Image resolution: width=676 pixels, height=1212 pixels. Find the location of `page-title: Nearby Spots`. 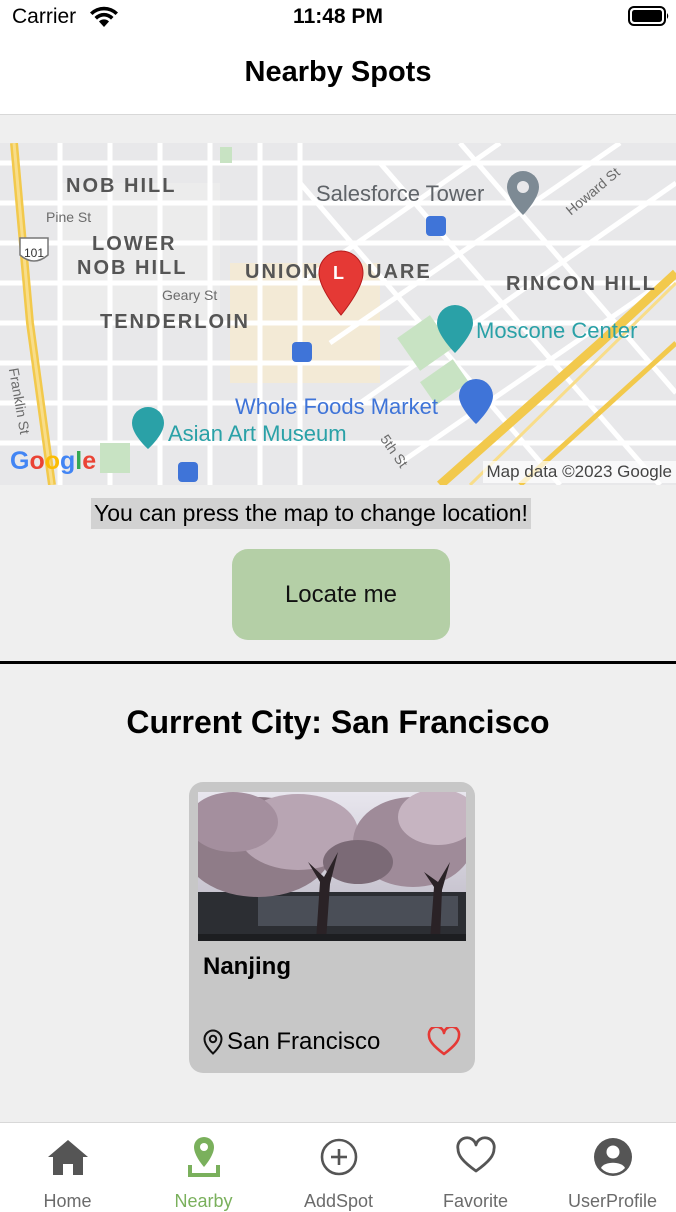

page-title: Nearby Spots is located at coordinates (338, 72).